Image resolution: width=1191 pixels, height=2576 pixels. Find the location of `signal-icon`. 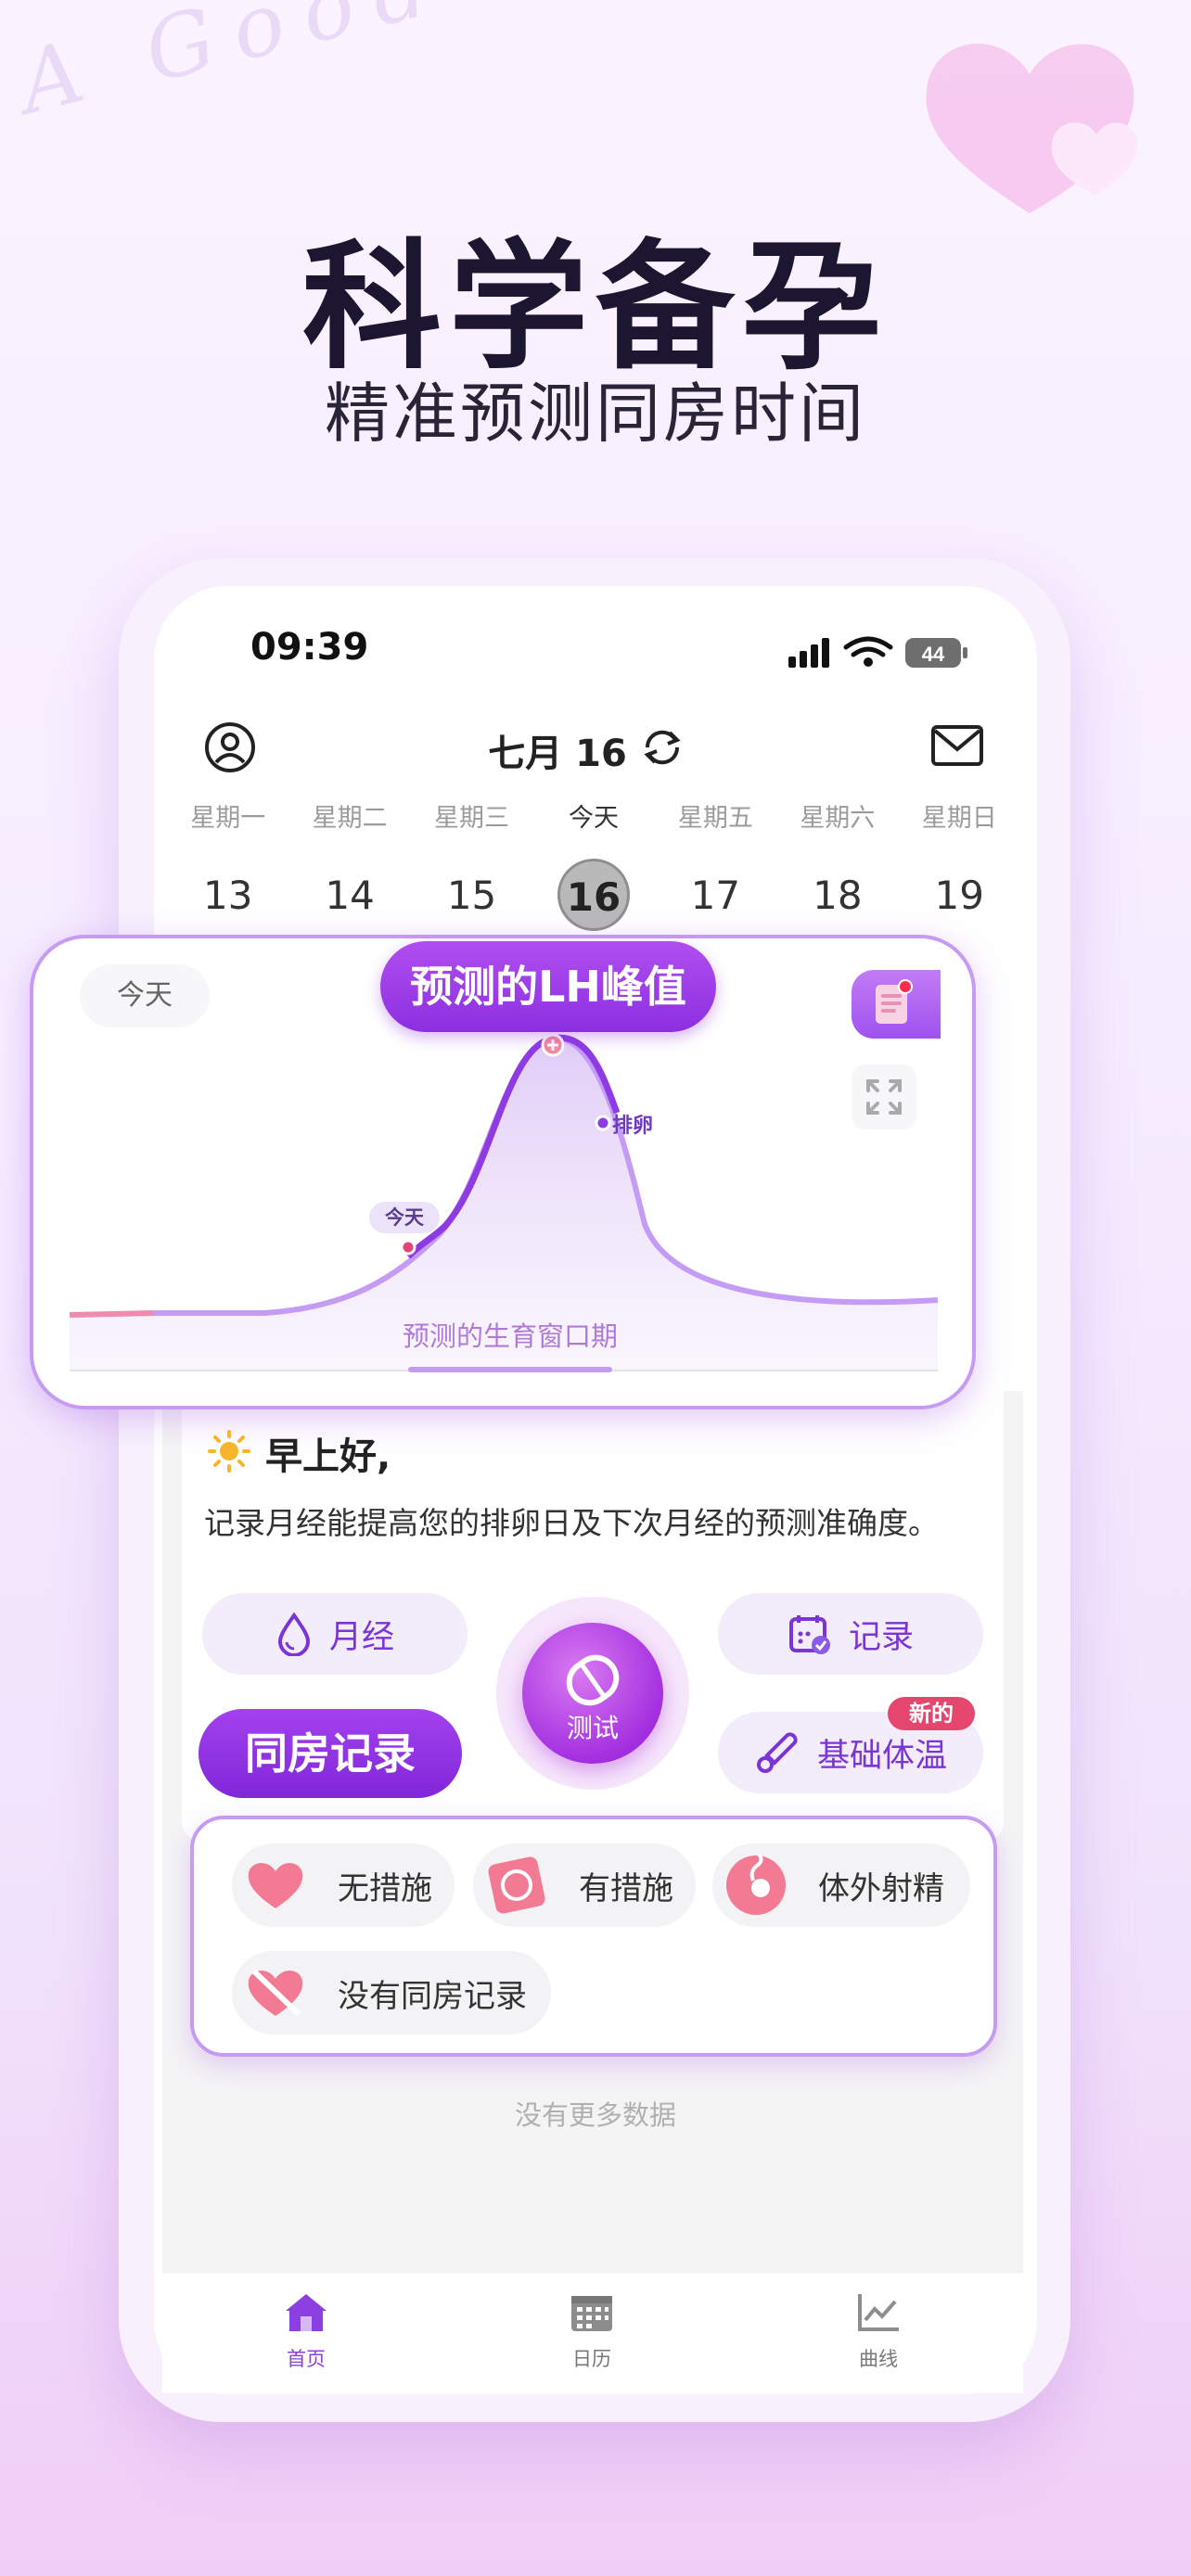

signal-icon is located at coordinates (808, 653).